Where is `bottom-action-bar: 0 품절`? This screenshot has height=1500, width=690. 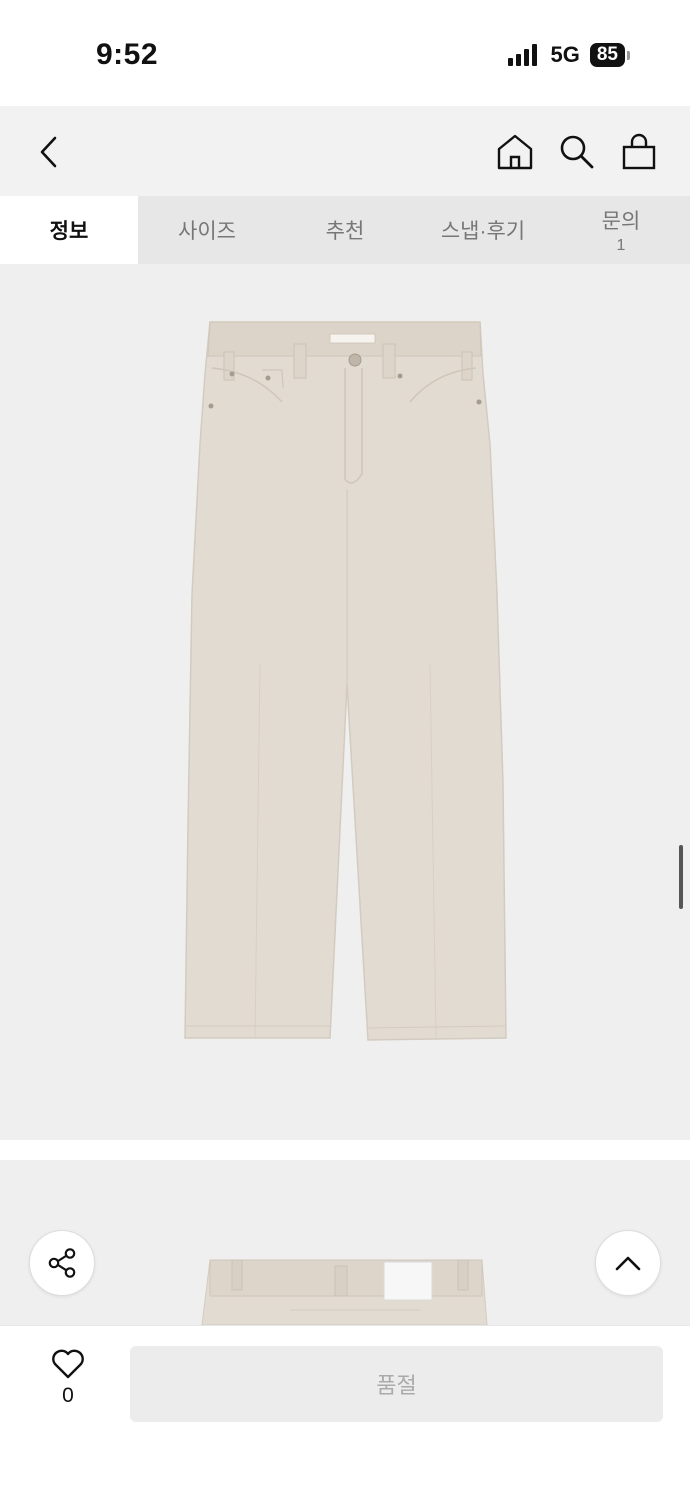 bottom-action-bar: 0 품절 is located at coordinates (345, 1412).